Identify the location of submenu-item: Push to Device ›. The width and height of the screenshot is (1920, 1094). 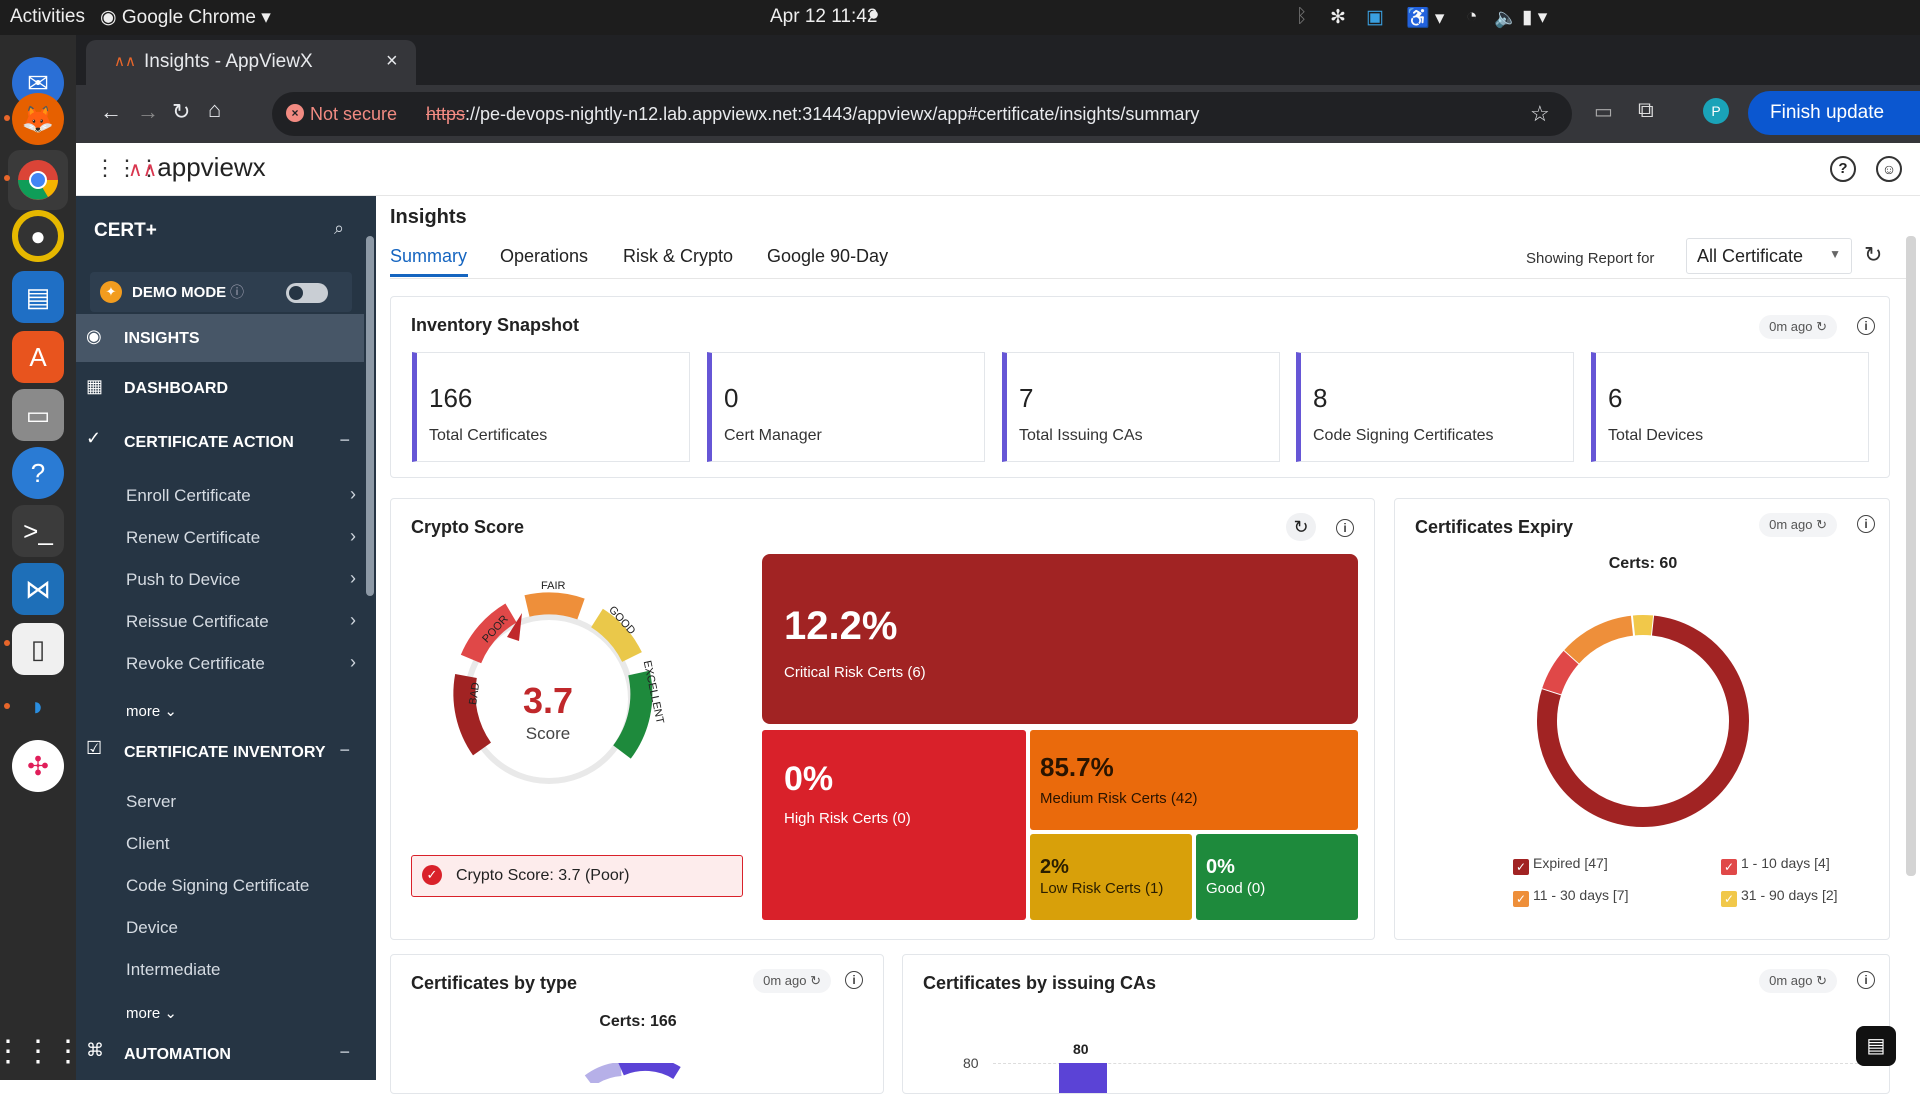
(241, 579).